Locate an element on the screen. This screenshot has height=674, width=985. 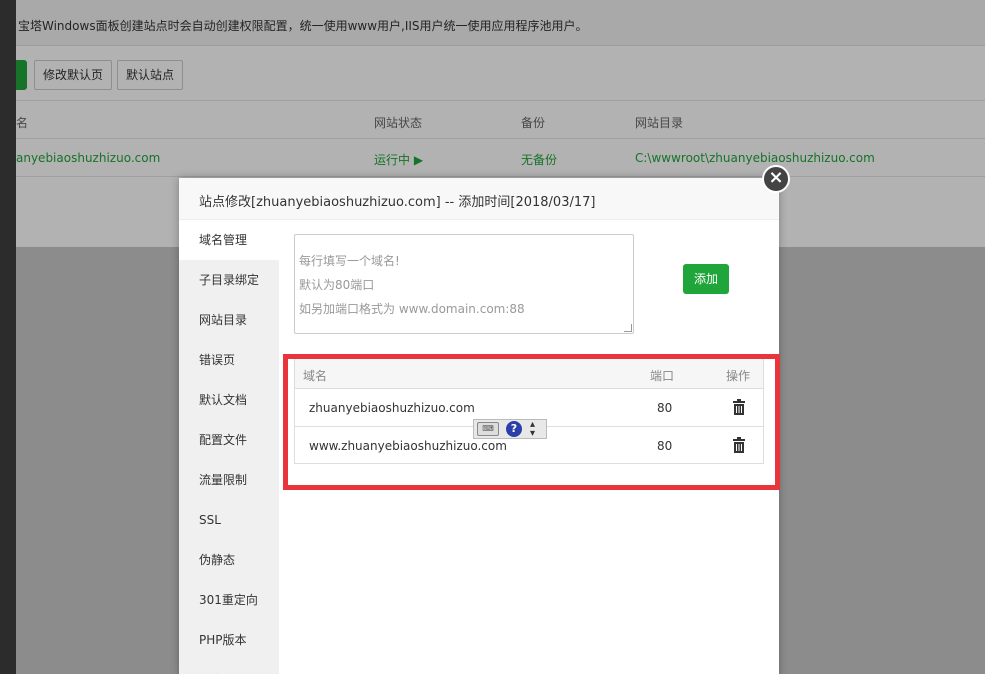
menu-reverse-proxy: 反代理 is located at coordinates (229, 667).